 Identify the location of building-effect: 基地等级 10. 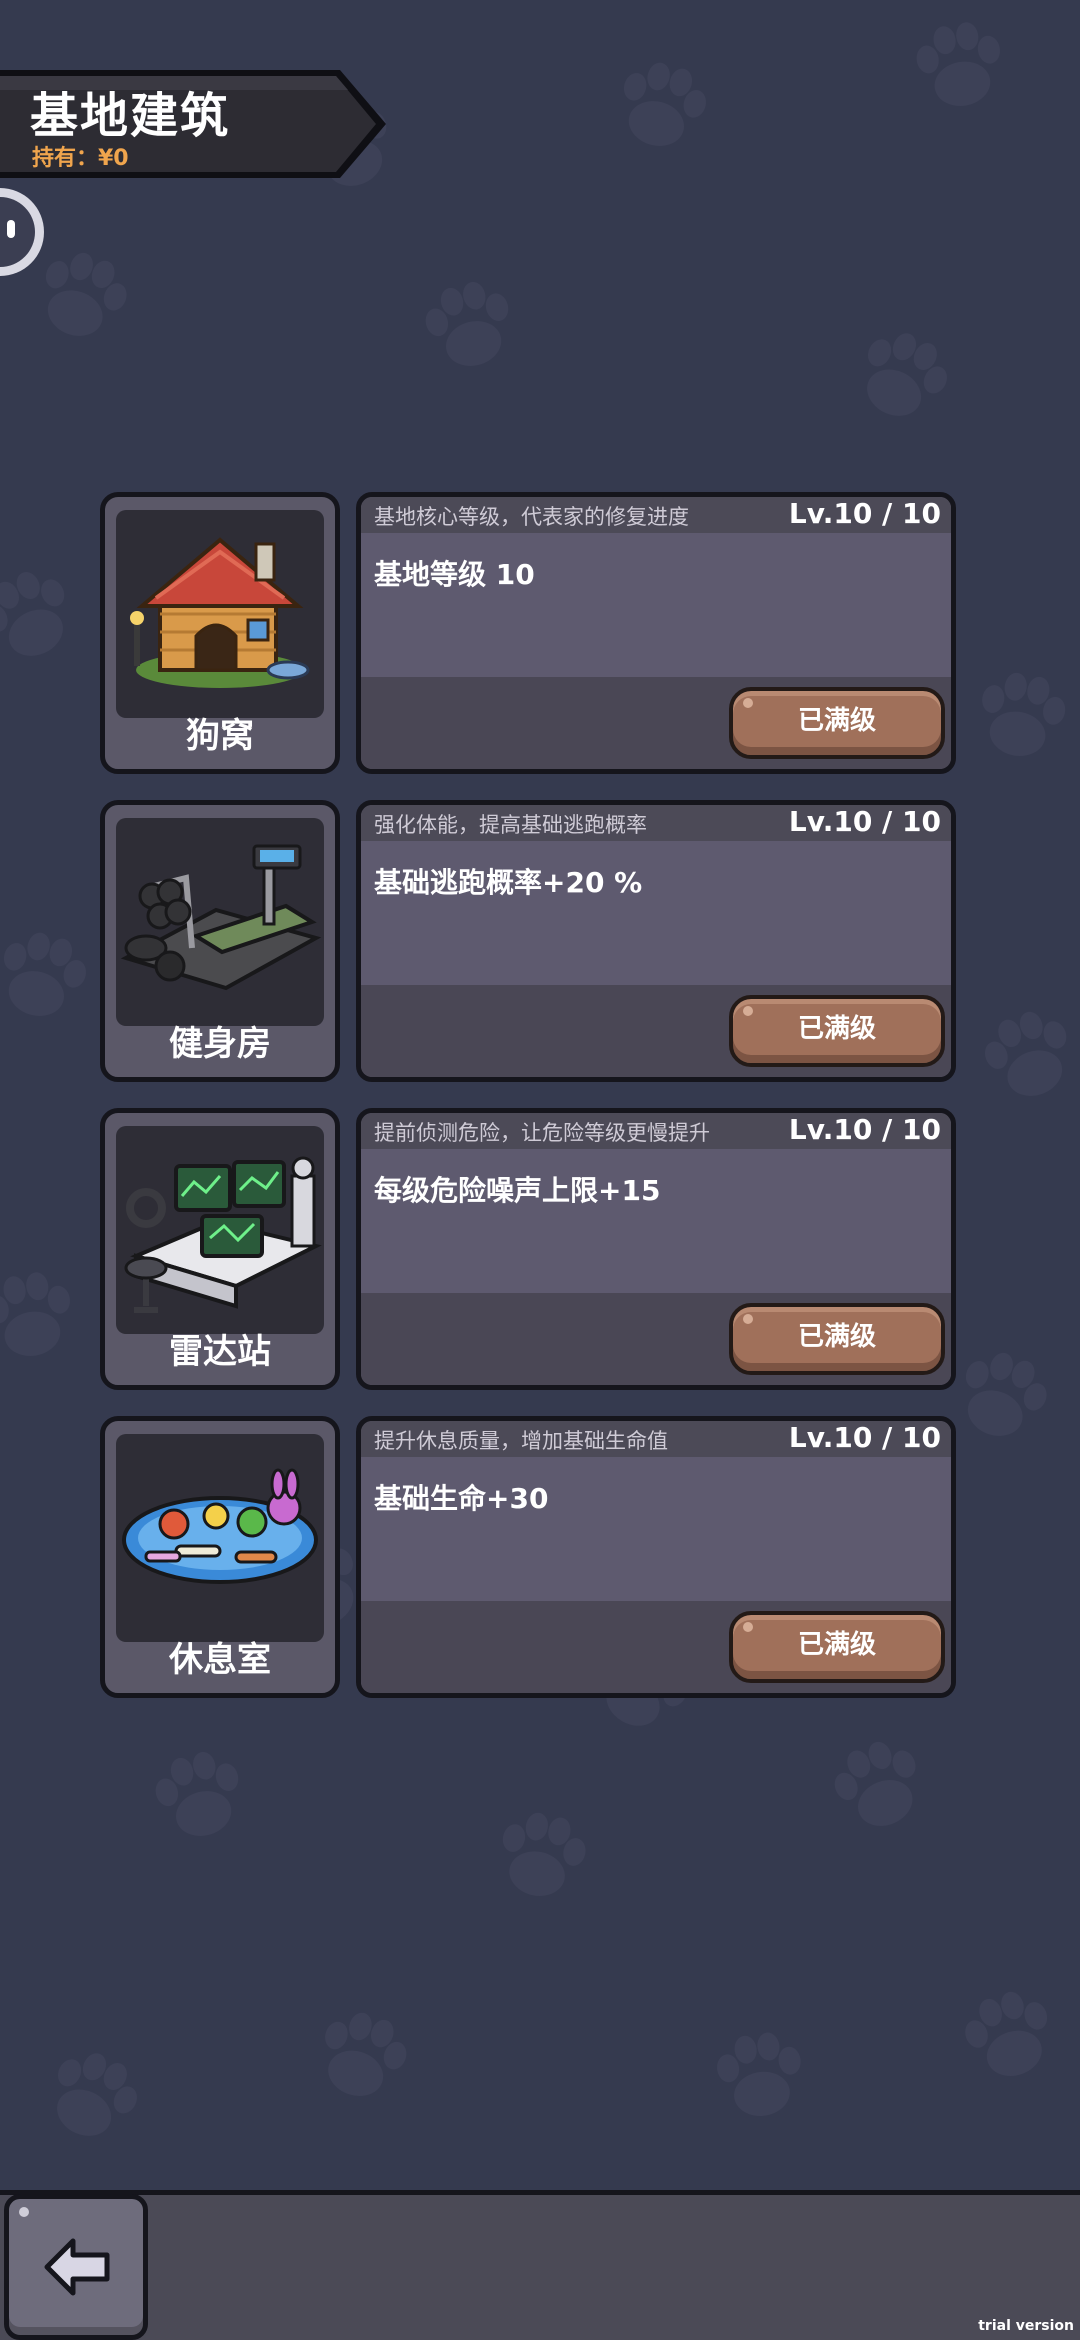
(454, 574).